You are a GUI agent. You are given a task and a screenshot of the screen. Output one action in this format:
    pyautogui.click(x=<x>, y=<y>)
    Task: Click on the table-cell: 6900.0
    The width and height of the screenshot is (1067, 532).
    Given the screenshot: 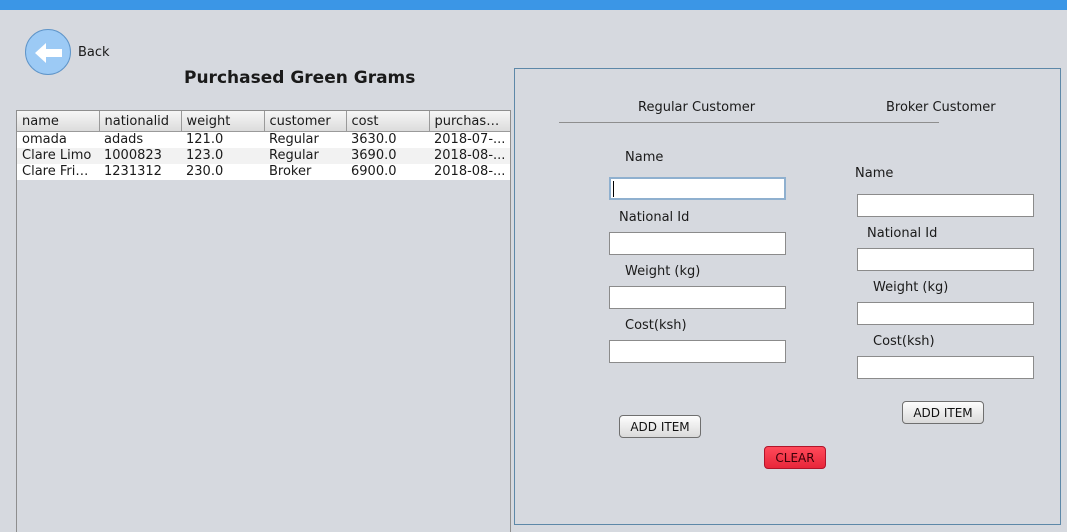 What is the action you would take?
    pyautogui.click(x=387, y=172)
    